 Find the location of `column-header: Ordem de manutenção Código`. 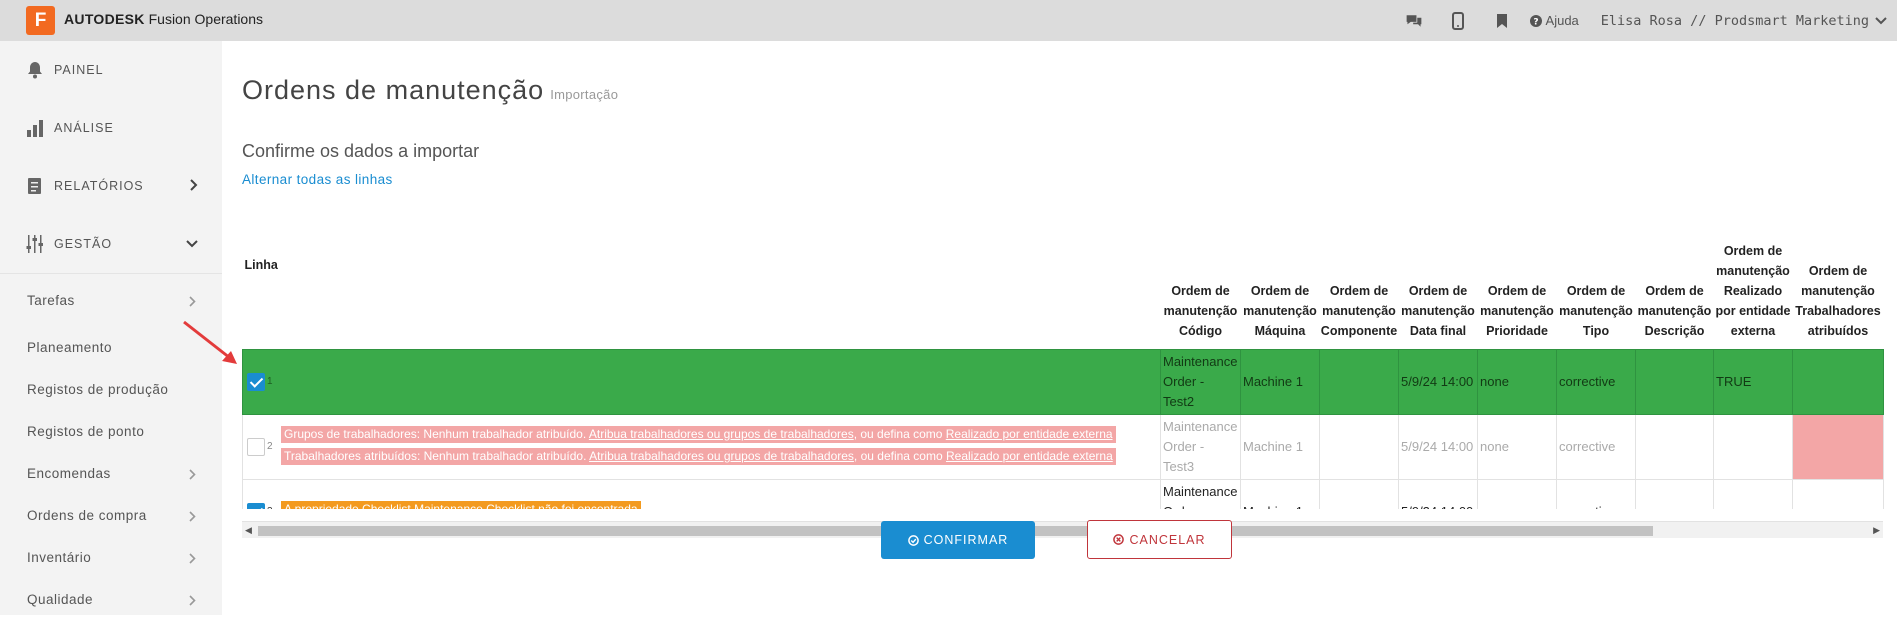

column-header: Ordem de manutenção Código is located at coordinates (1200, 310).